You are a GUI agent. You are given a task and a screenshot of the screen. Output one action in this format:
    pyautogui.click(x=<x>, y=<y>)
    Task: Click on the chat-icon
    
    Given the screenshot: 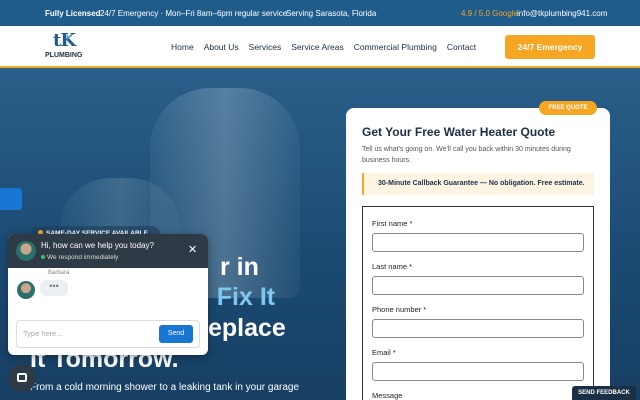 What is the action you would take?
    pyautogui.click(x=22, y=377)
    